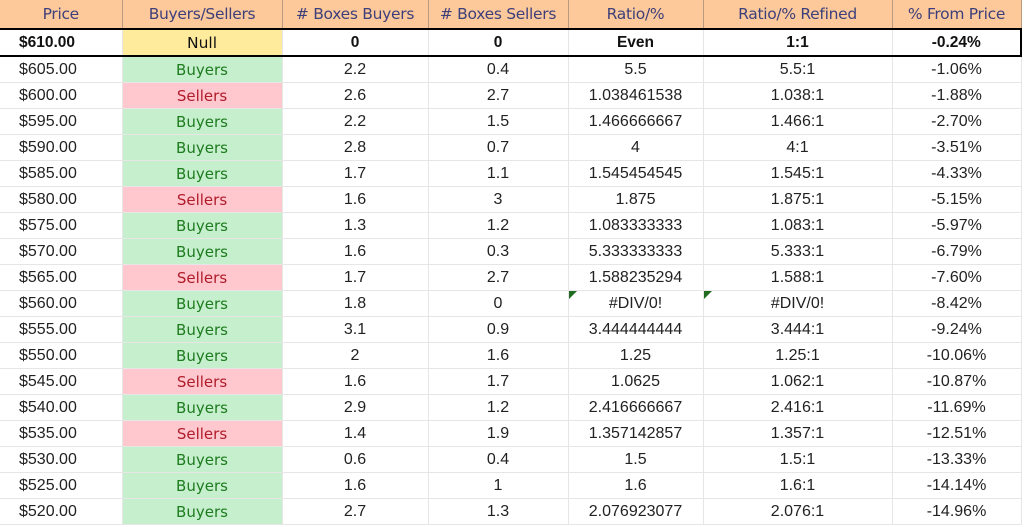  I want to click on boxes-sellers-cell: 1.9, so click(498, 433).